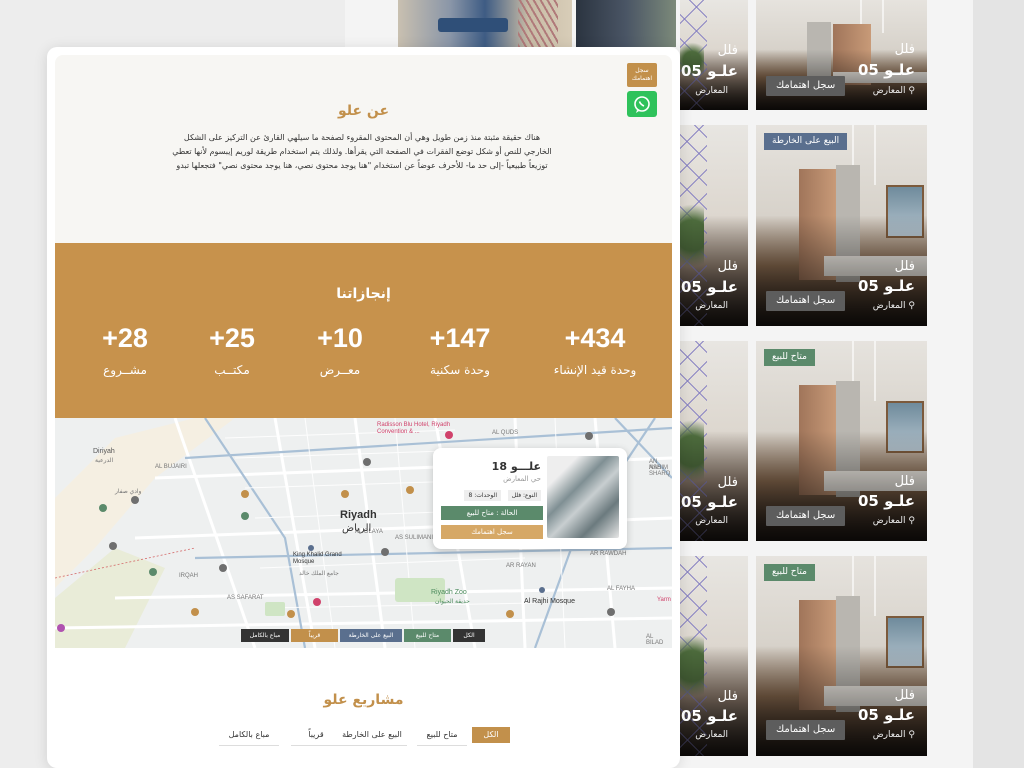 This screenshot has height=768, width=1024. I want to click on tab-label: مباع بالكامل, so click(249, 734).